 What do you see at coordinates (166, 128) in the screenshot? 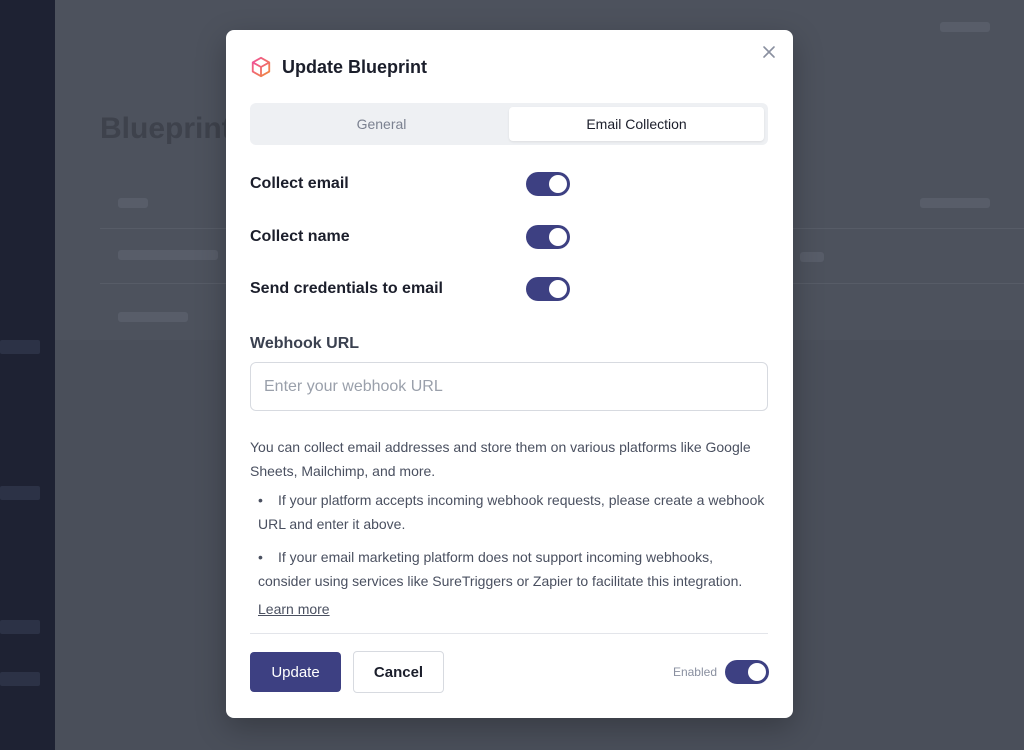
I see `background-page-title: Blueprint` at bounding box center [166, 128].